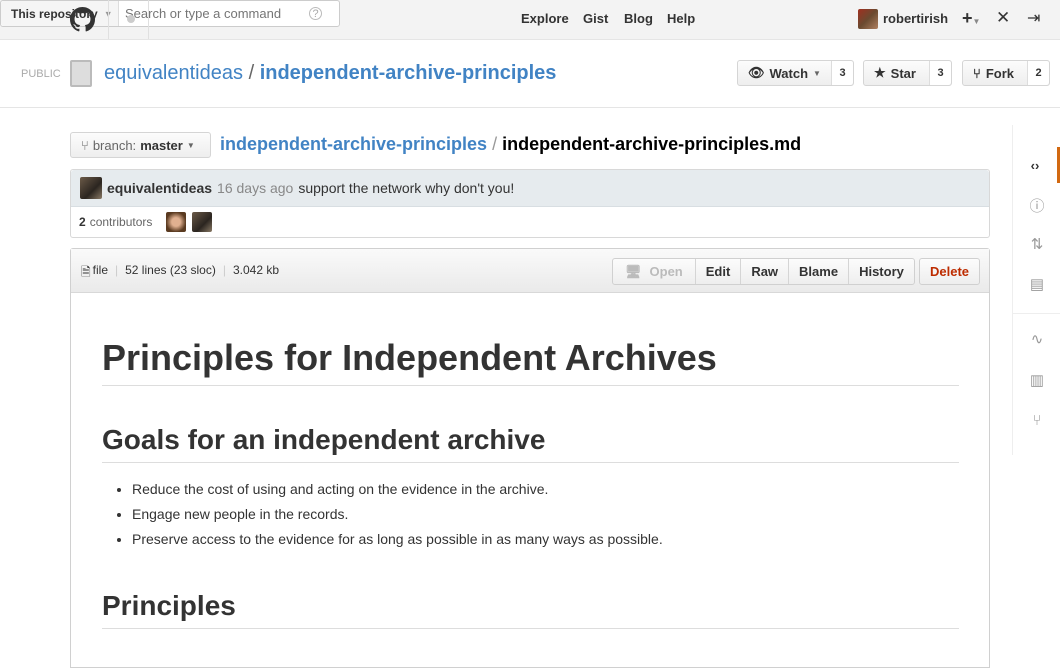 The width and height of the screenshot is (1060, 668). What do you see at coordinates (1037, 244) in the screenshot?
I see `pull-requests-icon: ⇅` at bounding box center [1037, 244].